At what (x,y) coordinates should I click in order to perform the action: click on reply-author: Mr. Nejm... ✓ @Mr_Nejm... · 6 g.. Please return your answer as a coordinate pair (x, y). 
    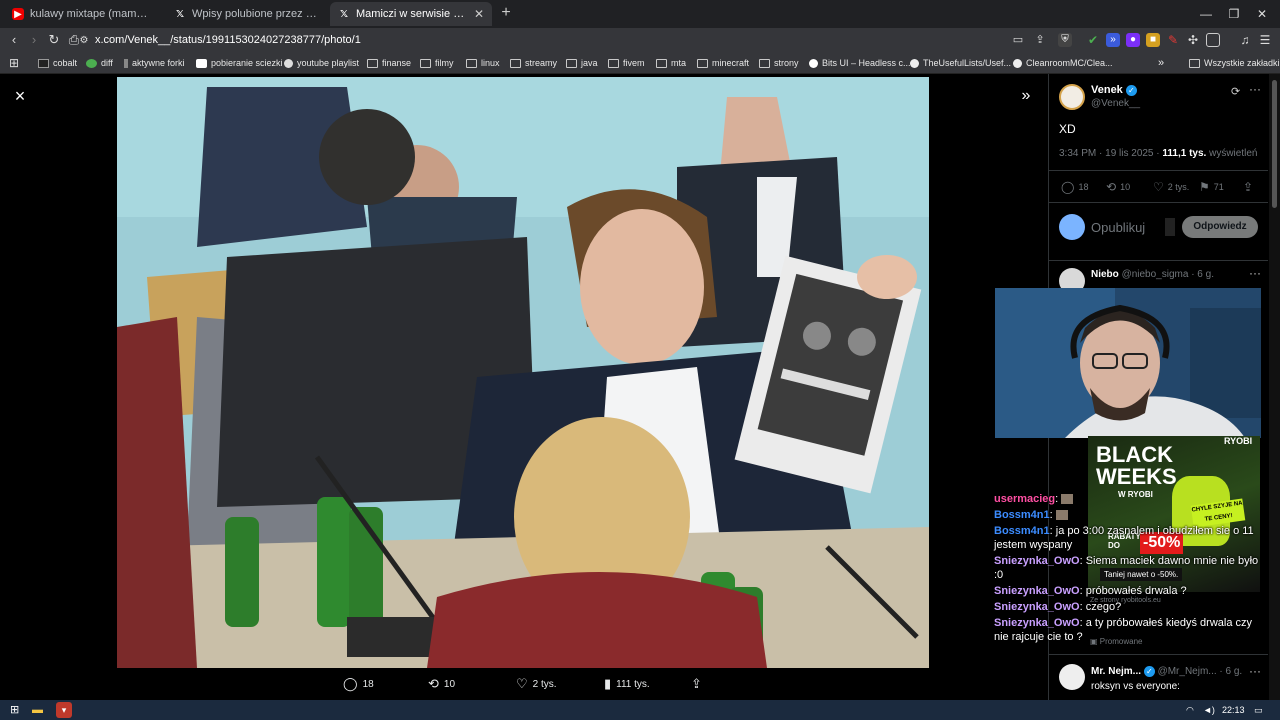
    Looking at the image, I should click on (1166, 671).